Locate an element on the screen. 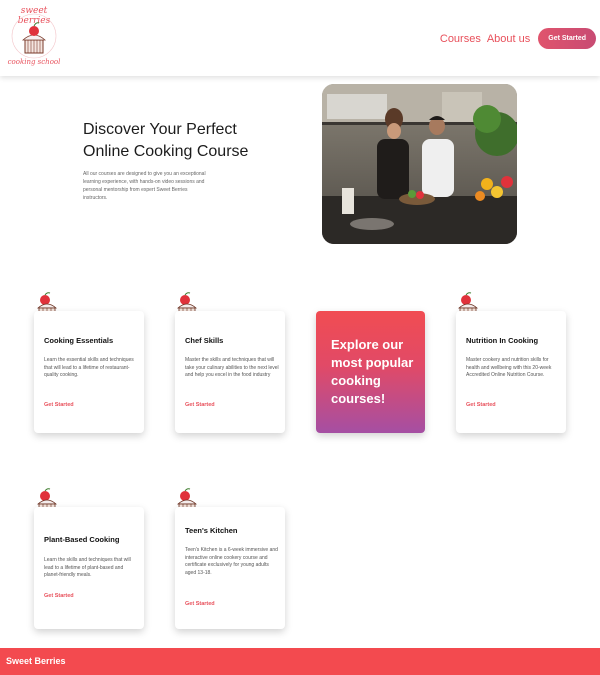 The height and width of the screenshot is (675, 600). logo-cake-icon is located at coordinates (34, 36).